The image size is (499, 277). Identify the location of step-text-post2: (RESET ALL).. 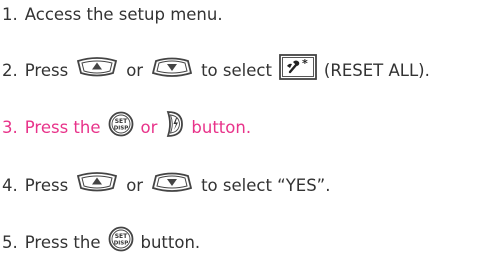
(376, 70).